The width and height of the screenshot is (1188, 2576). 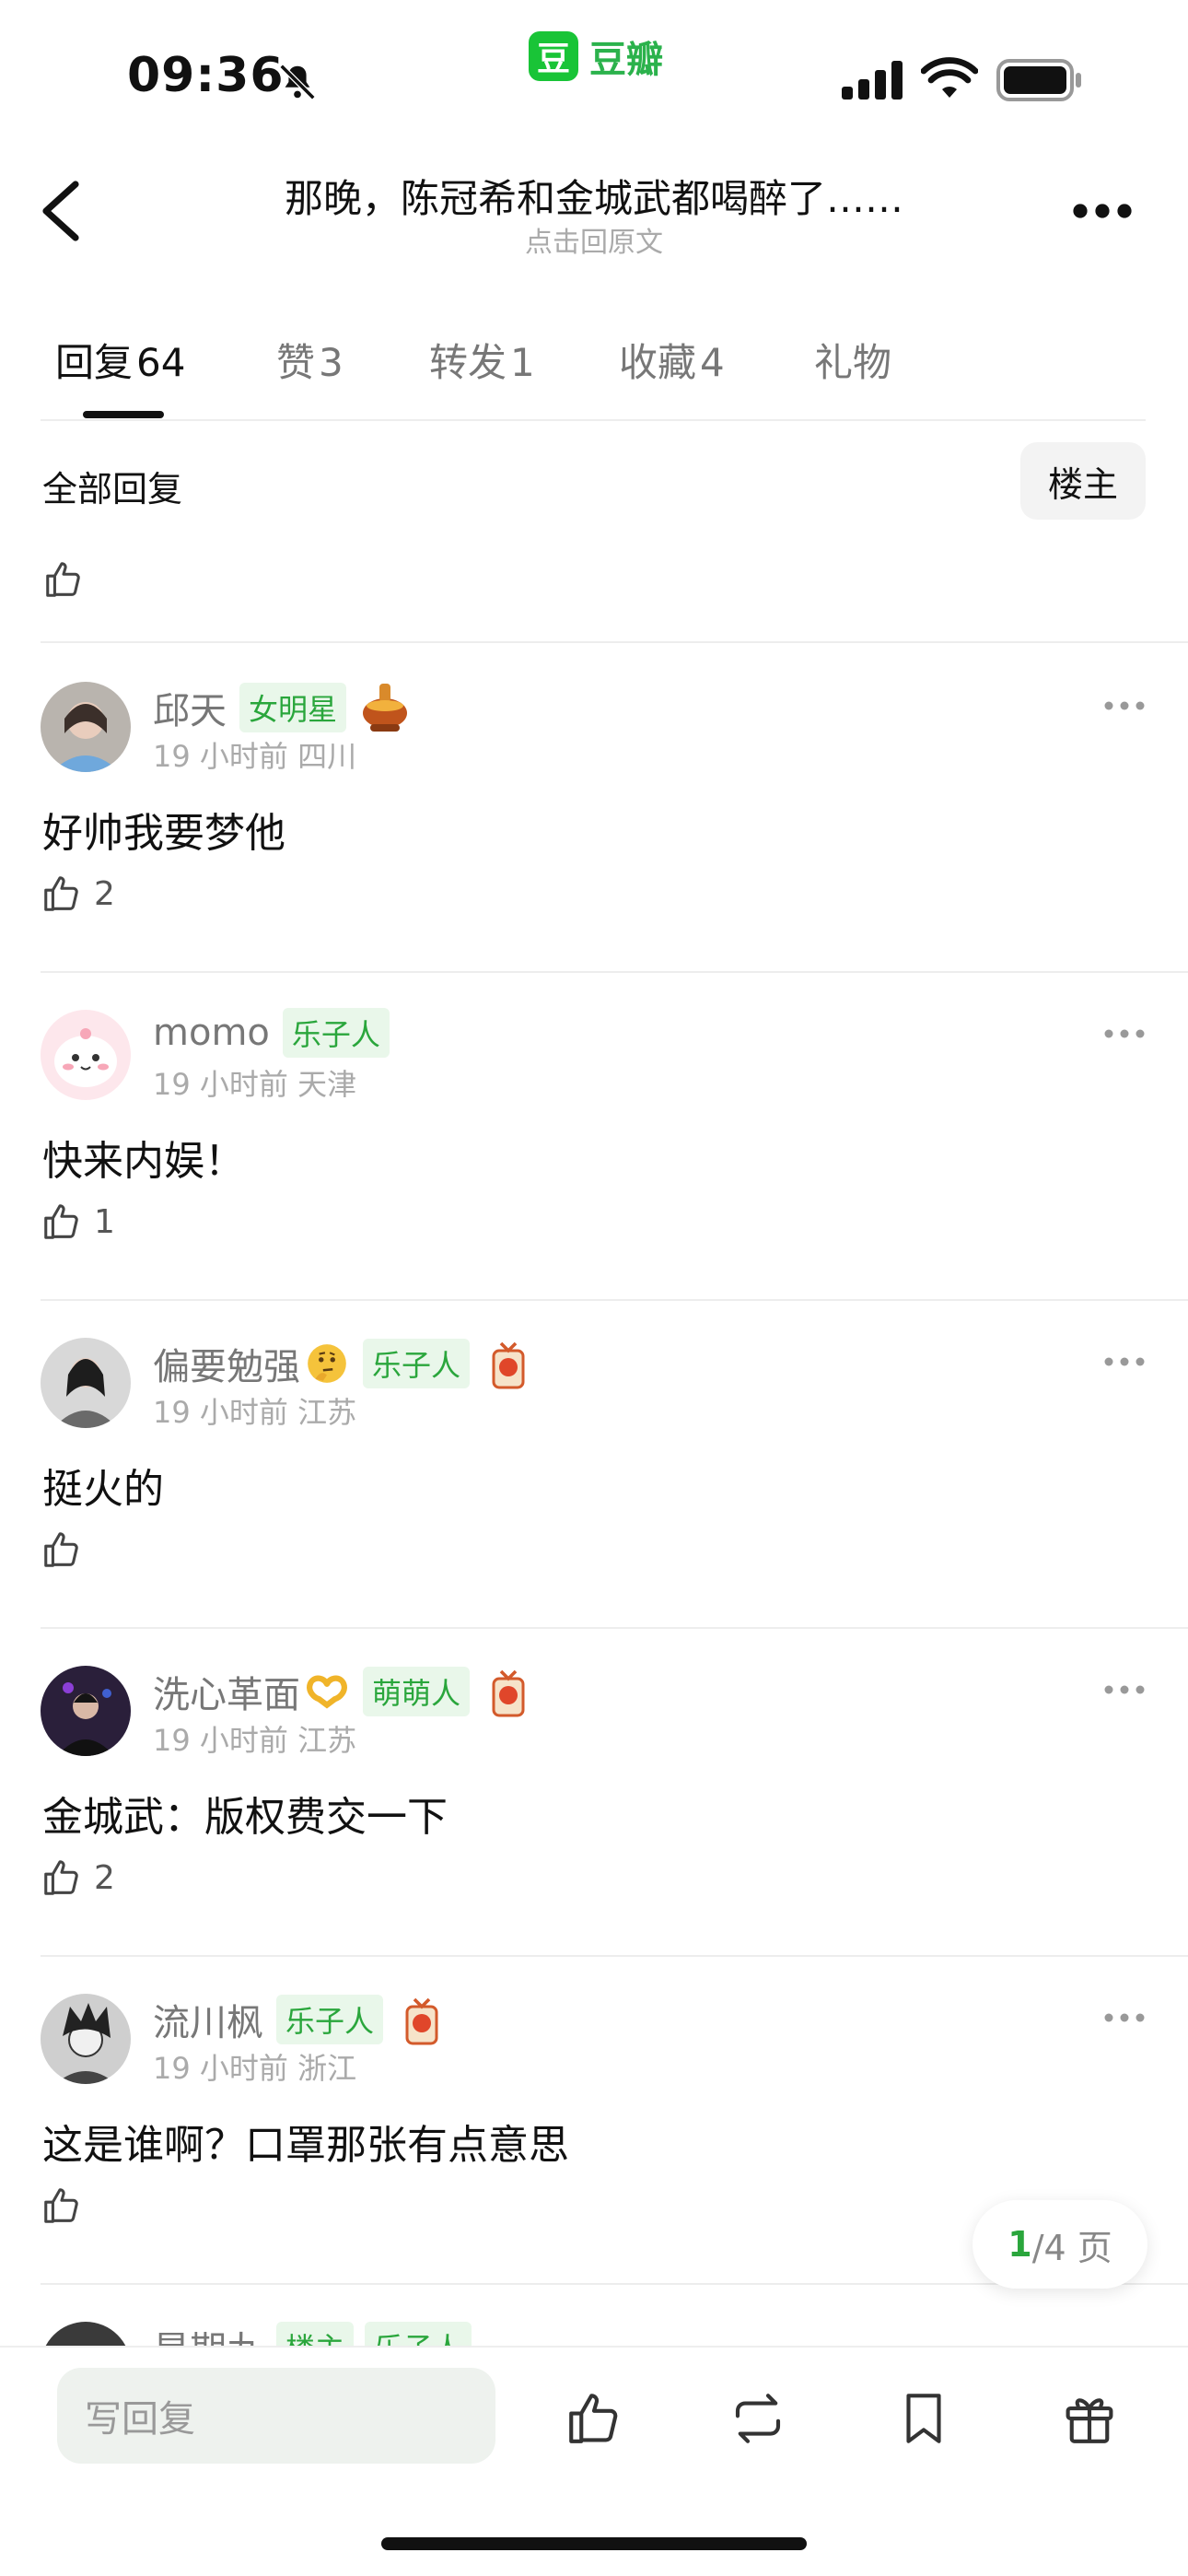 I want to click on replies-header: 全部回复 楼主, so click(x=594, y=480).